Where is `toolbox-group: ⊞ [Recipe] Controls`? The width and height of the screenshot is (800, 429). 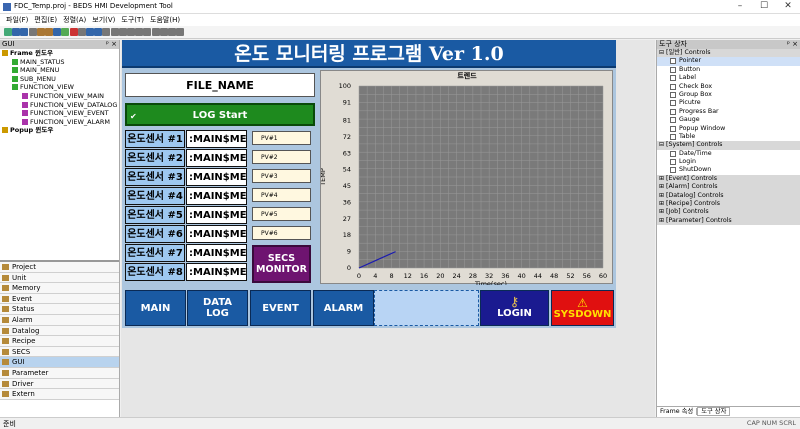
toolbox-group: ⊞ [Recipe] Controls is located at coordinates (728, 204).